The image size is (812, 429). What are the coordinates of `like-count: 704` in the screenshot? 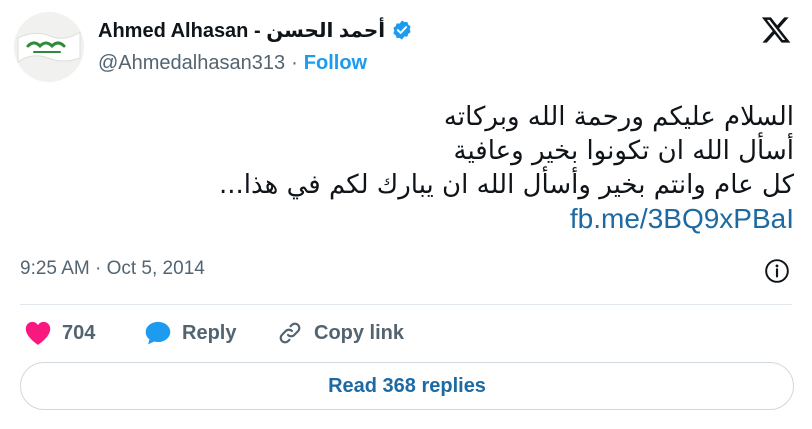 It's located at (79, 332).